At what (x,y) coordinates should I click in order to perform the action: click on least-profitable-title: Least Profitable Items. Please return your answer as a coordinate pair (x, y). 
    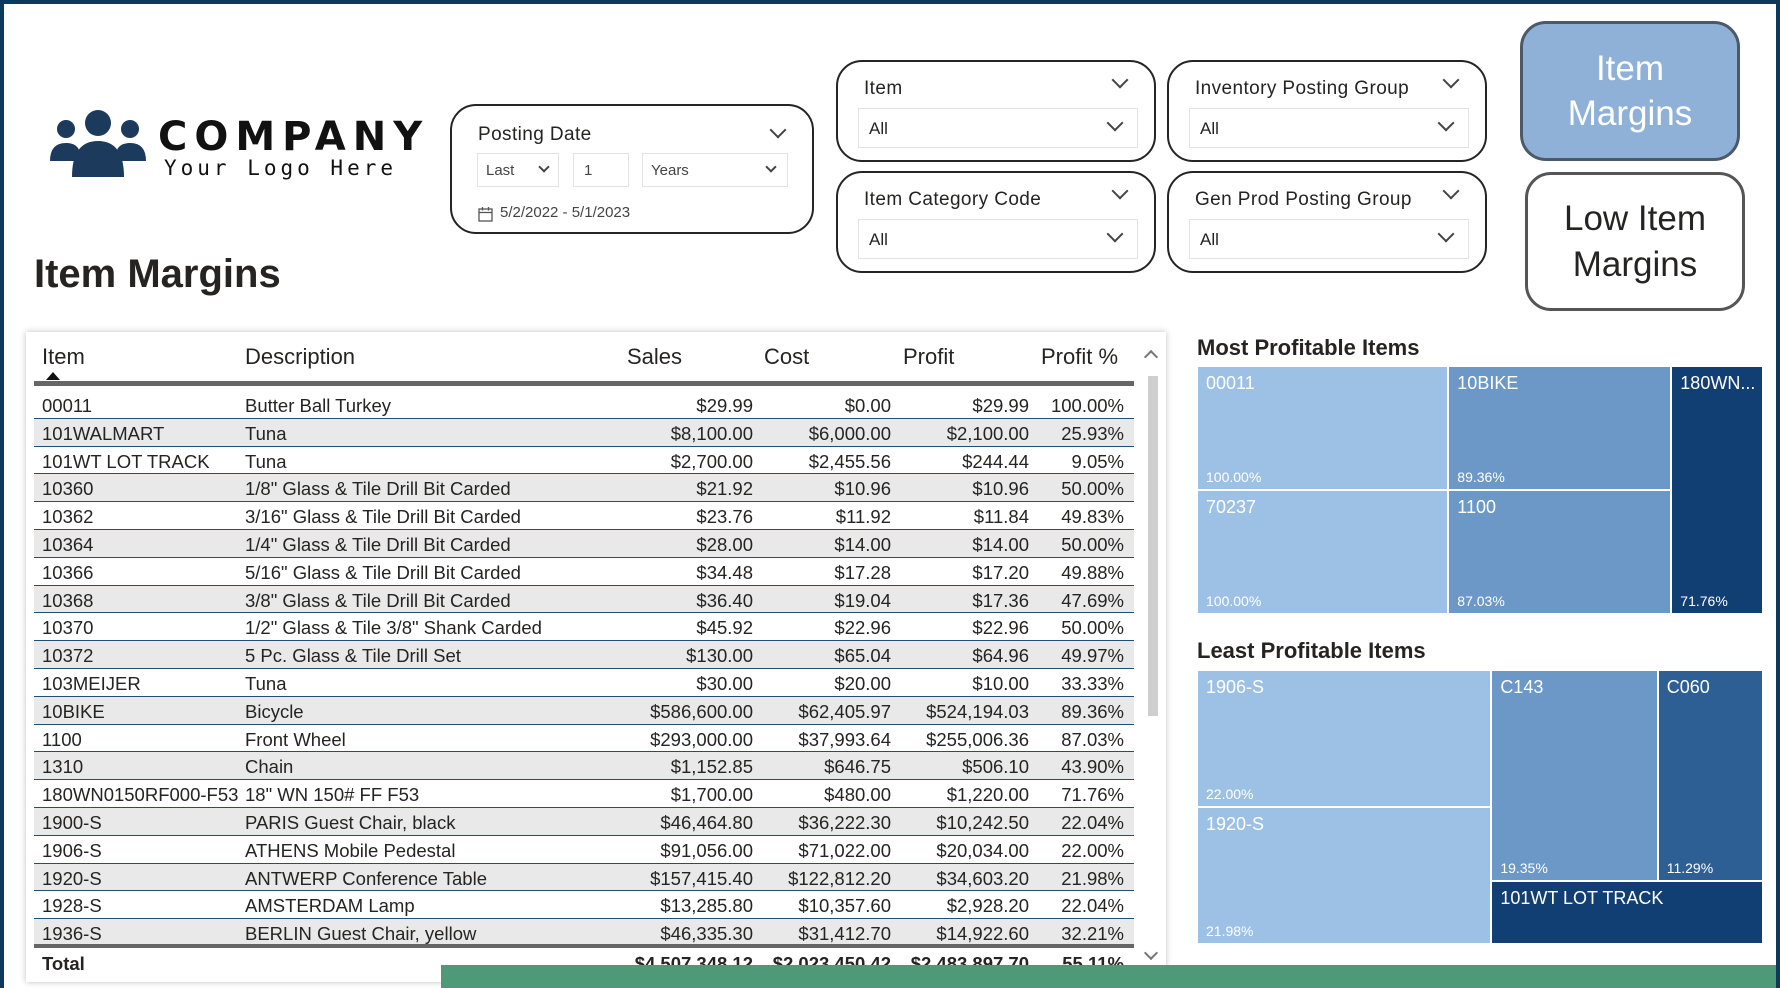
    Looking at the image, I should click on (1311, 650).